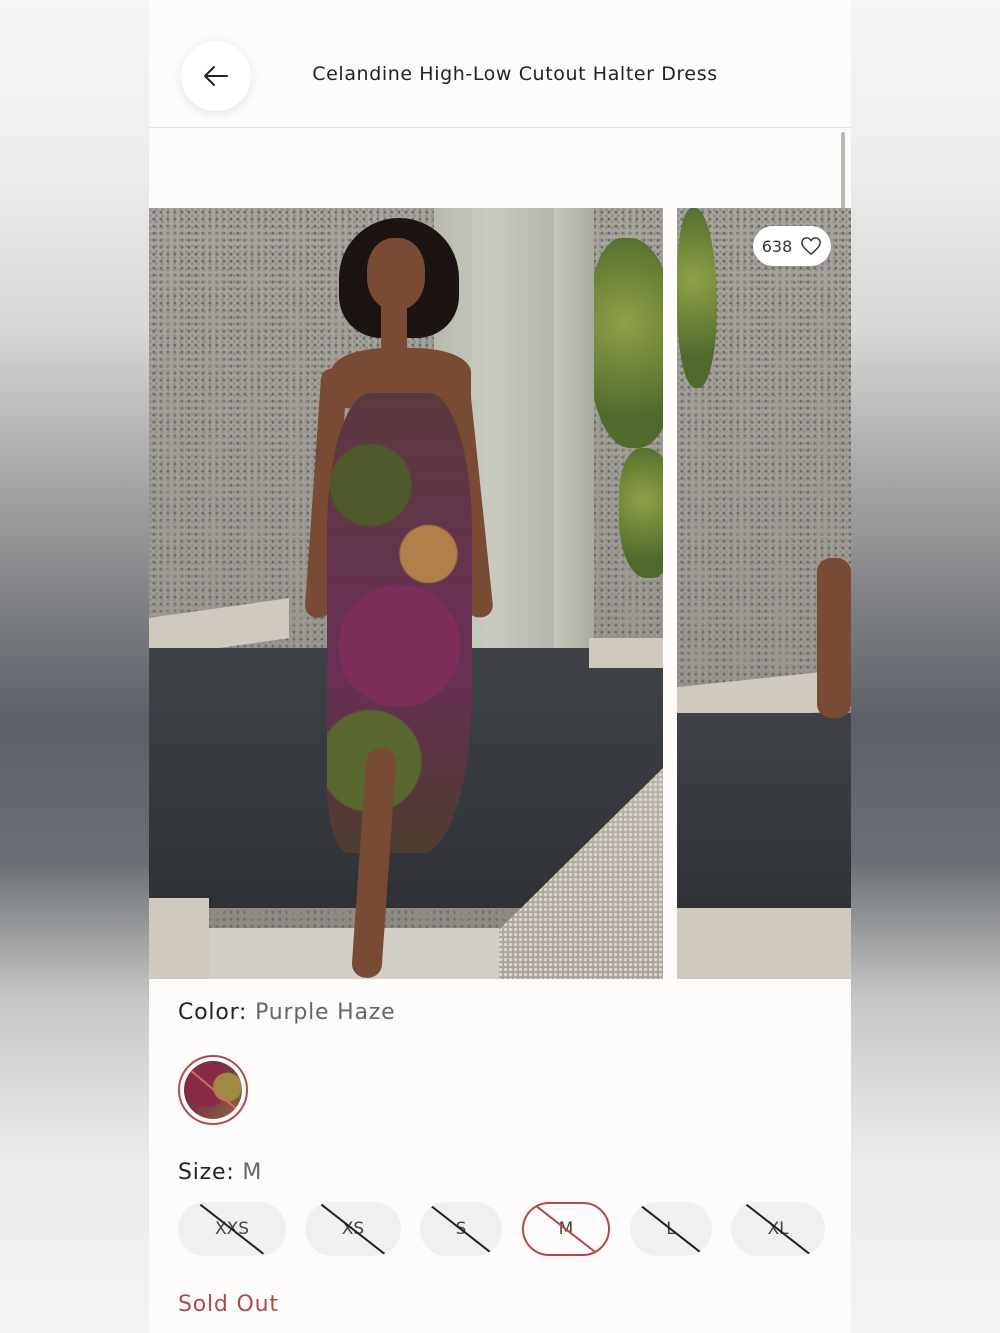 This screenshot has height=1333, width=1000. Describe the element at coordinates (213, 1012) in the screenshot. I see `color-label: Color:` at that location.